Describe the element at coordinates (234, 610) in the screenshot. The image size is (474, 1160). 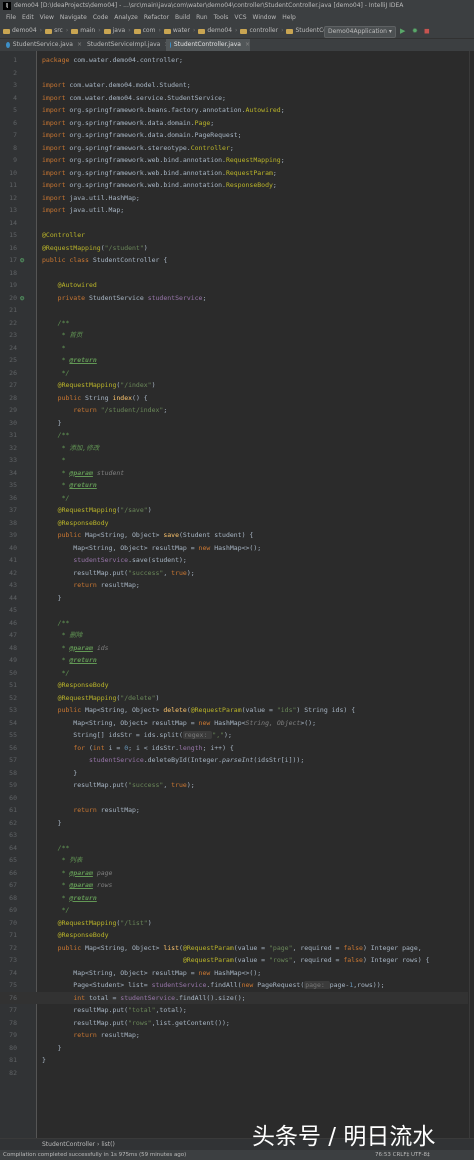
I see `code-line: 45` at that location.